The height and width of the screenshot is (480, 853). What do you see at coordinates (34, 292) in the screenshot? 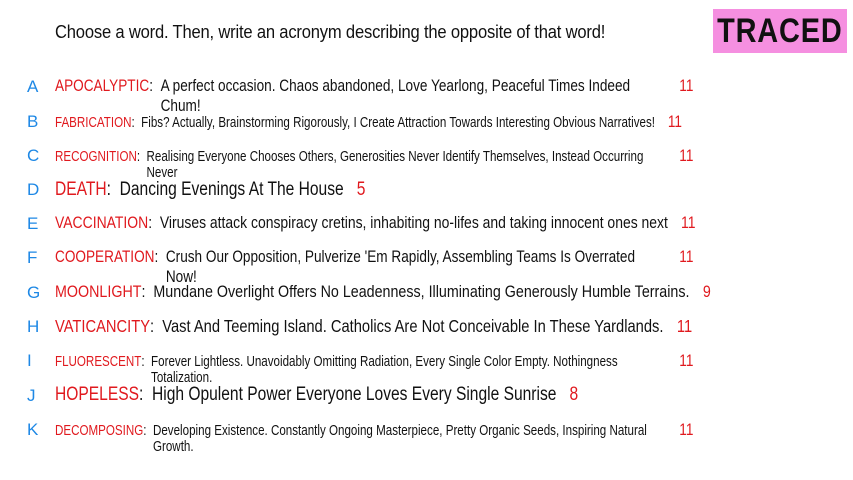
I see `row-letter: G` at bounding box center [34, 292].